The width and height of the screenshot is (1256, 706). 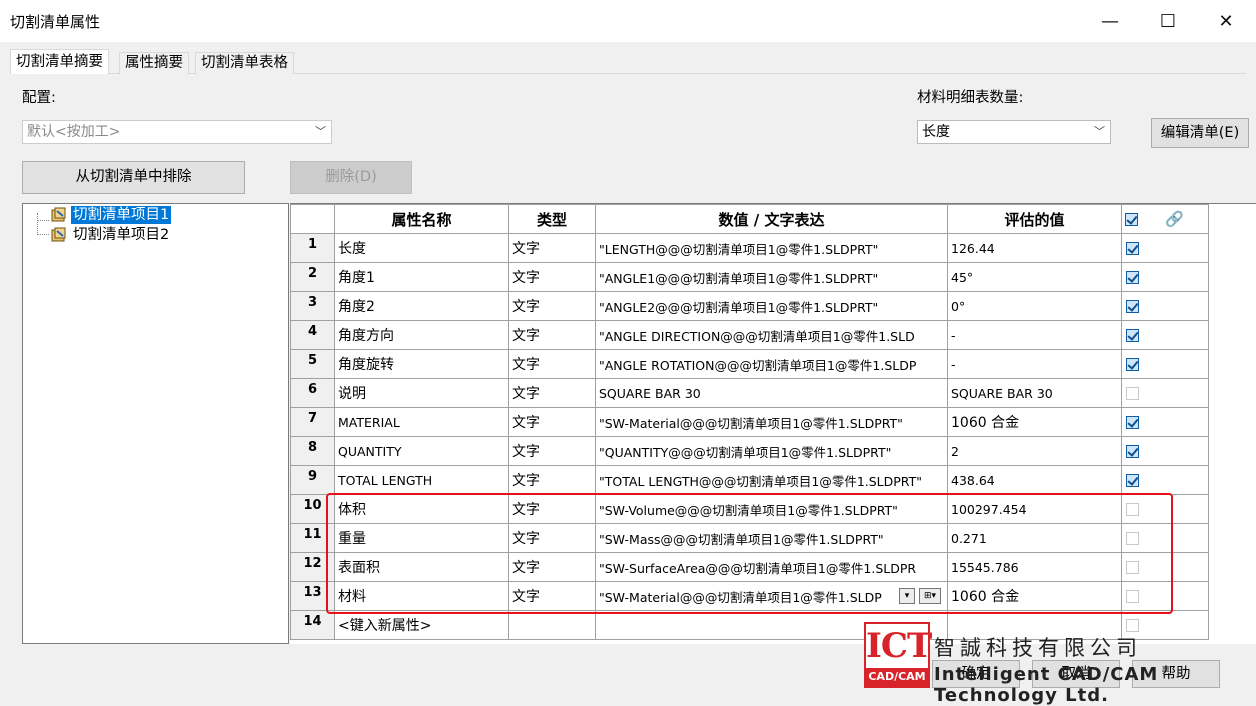 What do you see at coordinates (771, 219) in the screenshot?
I see `col-header-expr: 数值 / 文字表达` at bounding box center [771, 219].